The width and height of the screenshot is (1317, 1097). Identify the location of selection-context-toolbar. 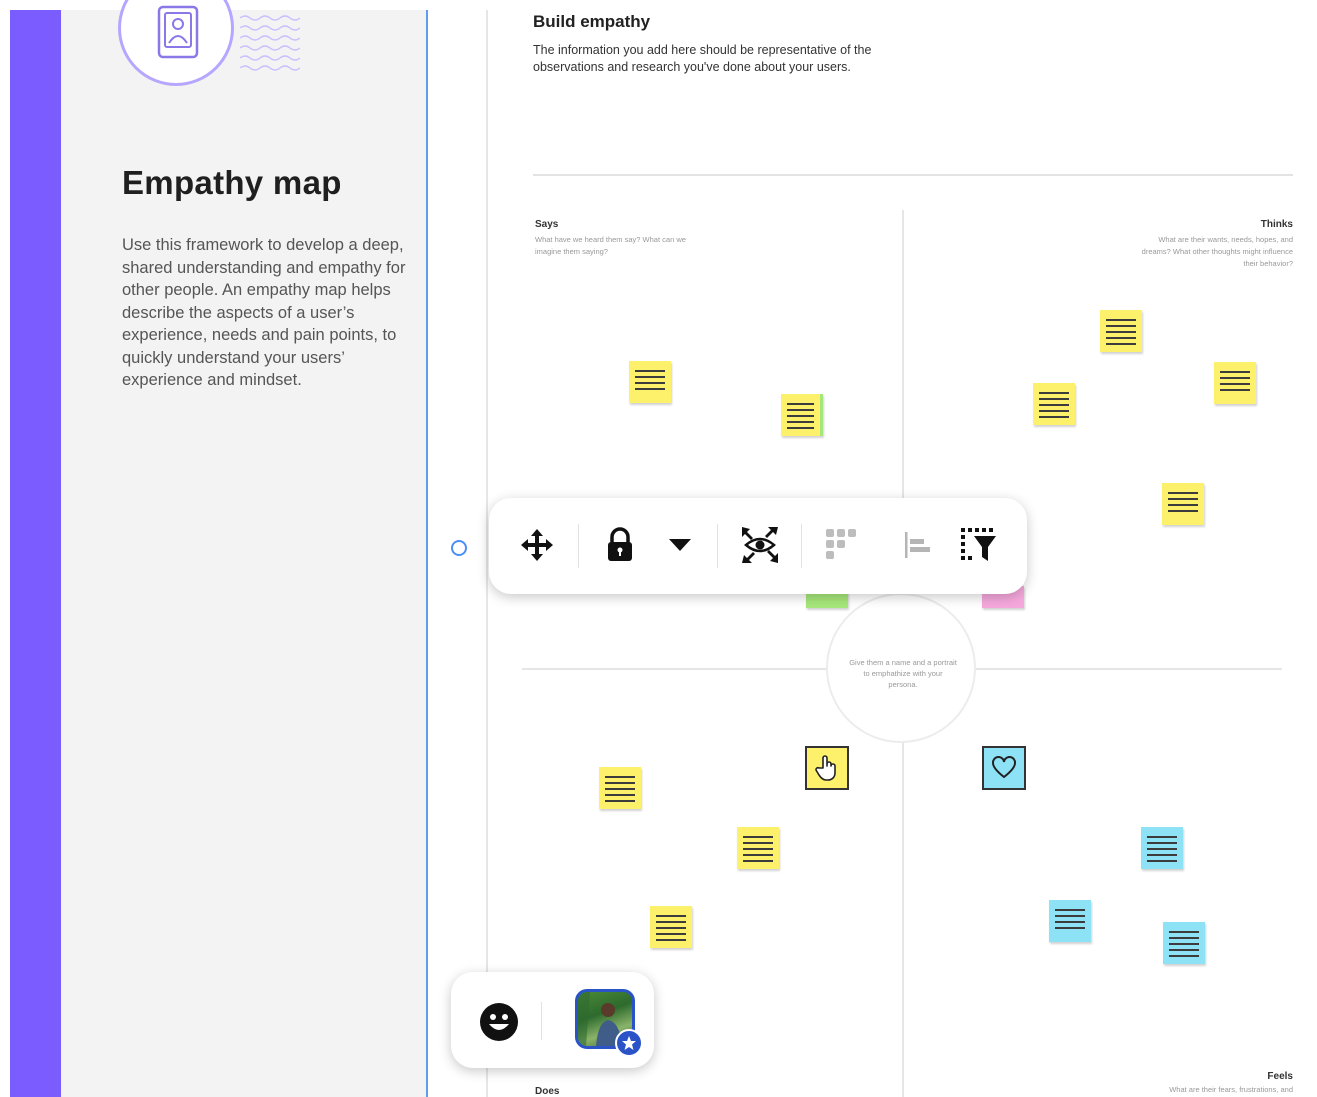
(758, 546).